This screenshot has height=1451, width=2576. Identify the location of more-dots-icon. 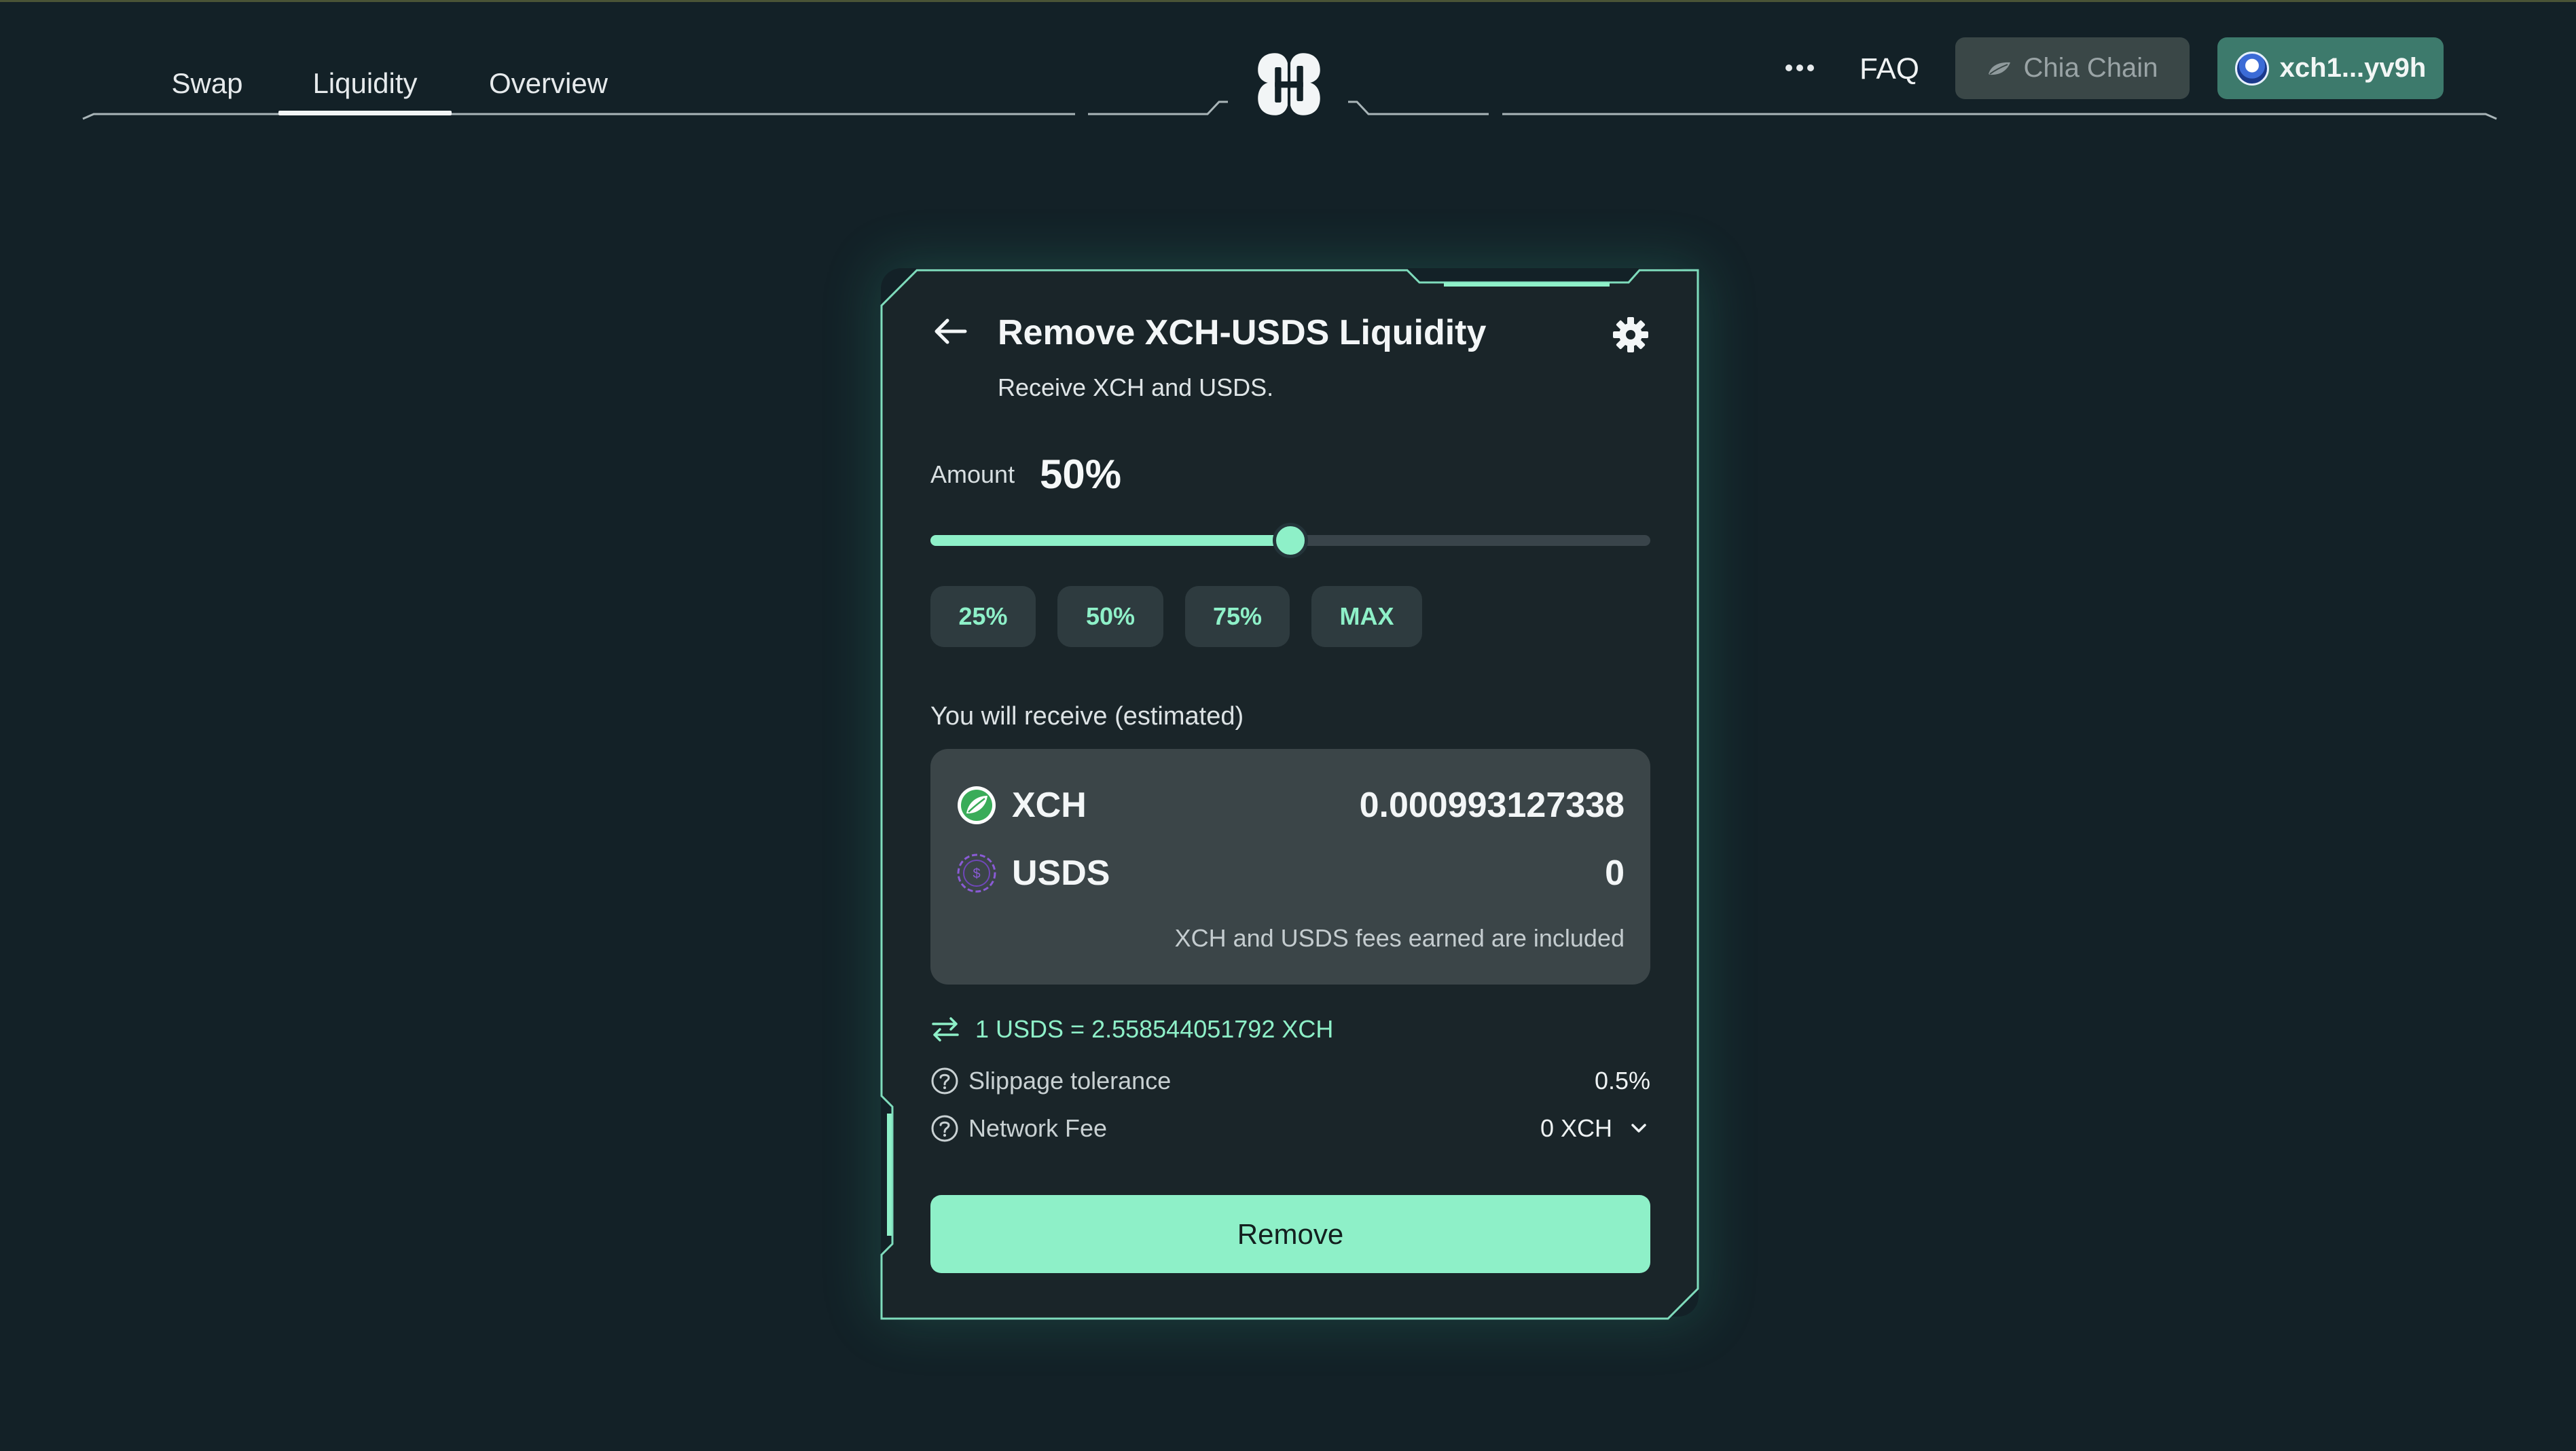
(1799, 68).